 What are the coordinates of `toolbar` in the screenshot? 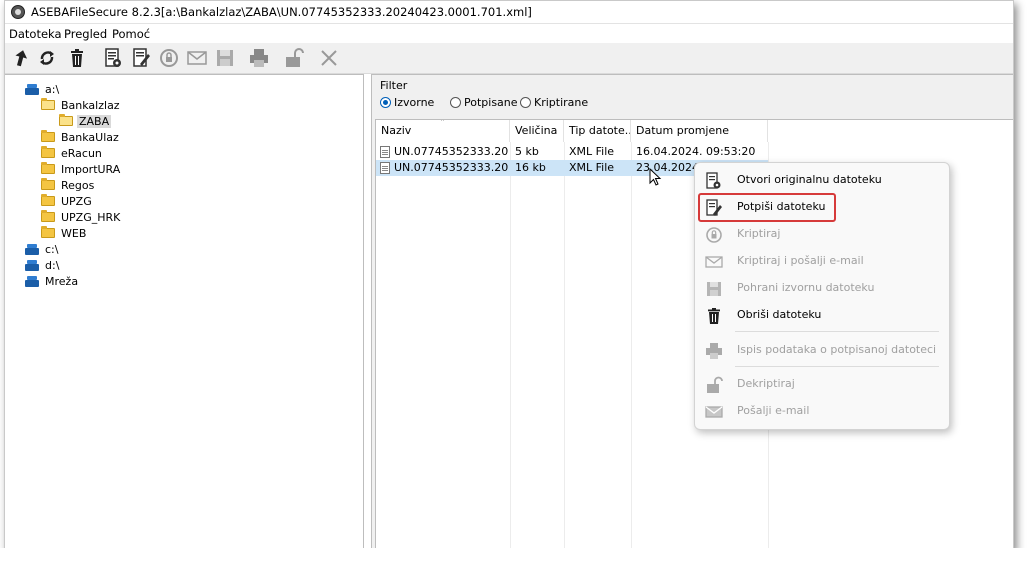 It's located at (509, 58).